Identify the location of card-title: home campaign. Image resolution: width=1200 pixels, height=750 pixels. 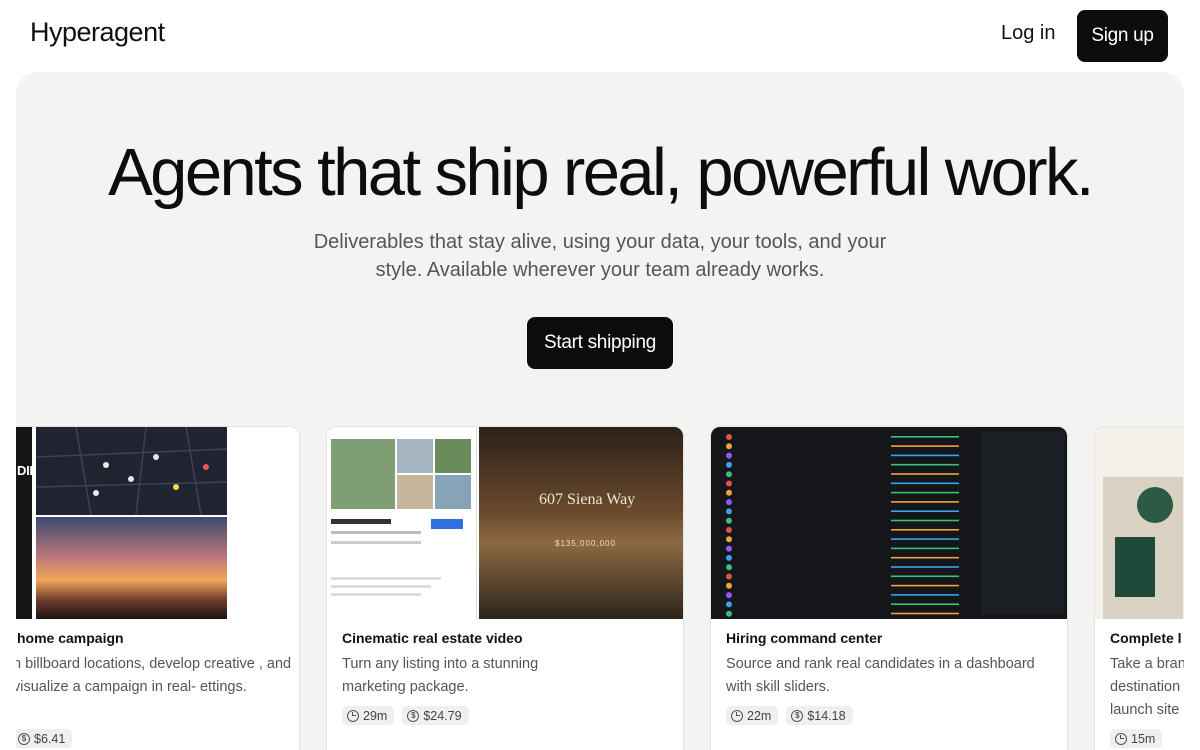
(70, 638).